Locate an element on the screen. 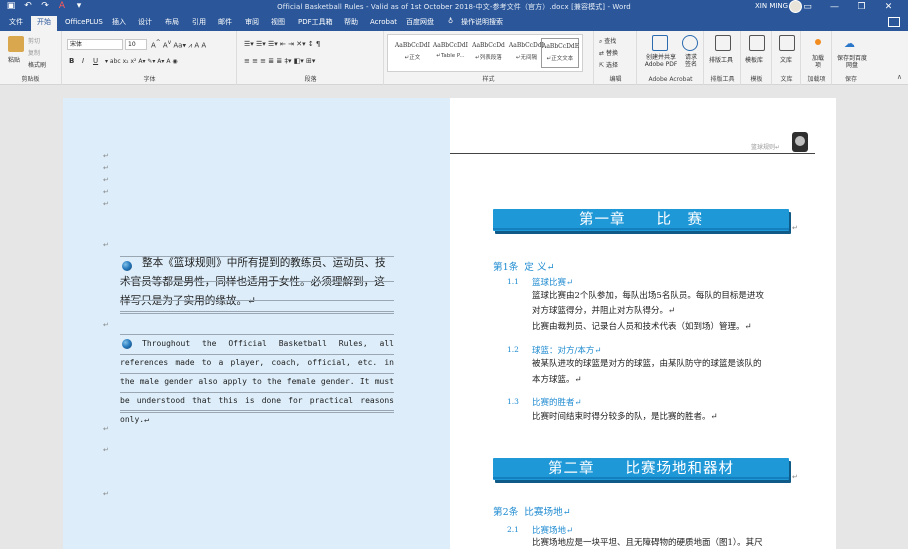  wenku-group: 文库 文库 is located at coordinates (787, 58).